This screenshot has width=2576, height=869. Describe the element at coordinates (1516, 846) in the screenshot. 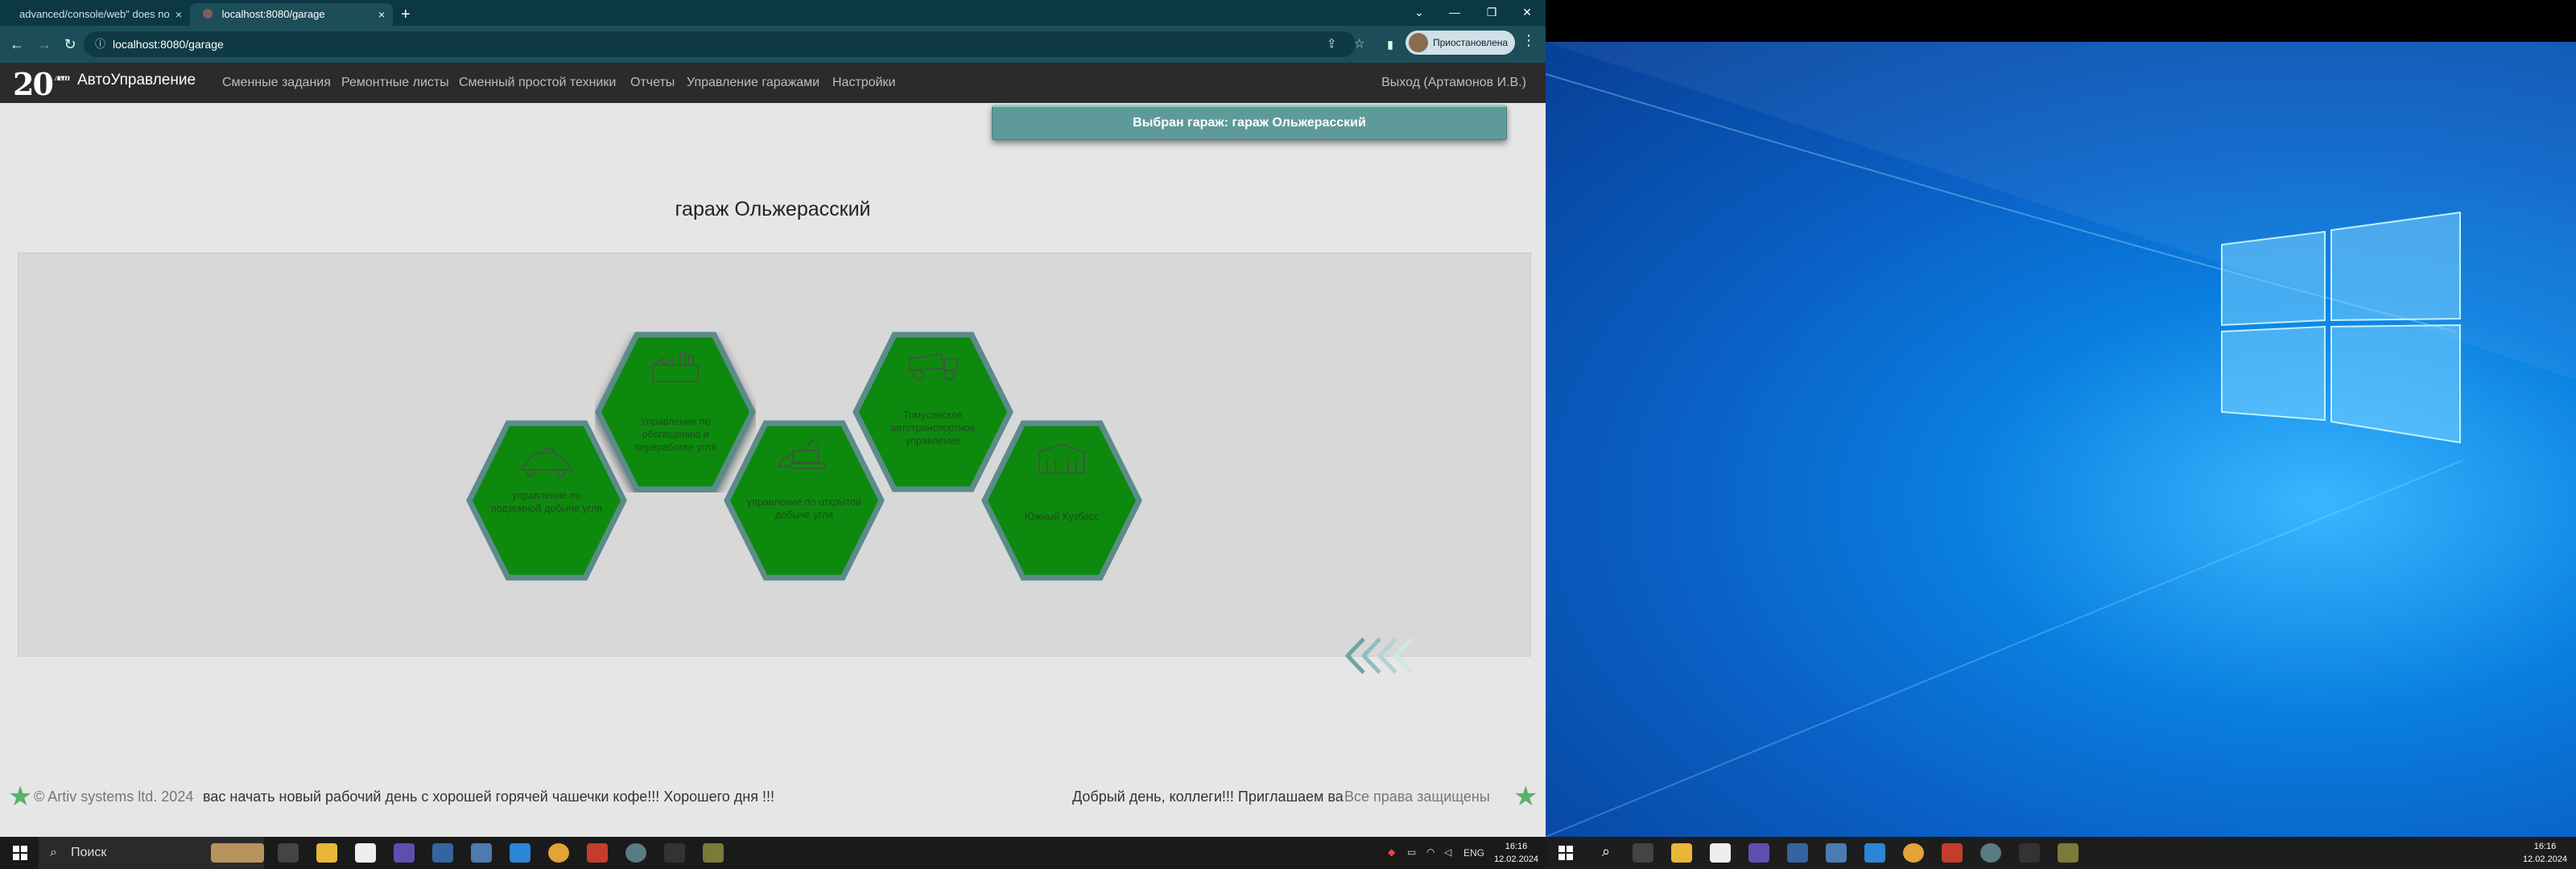

I see `clock-time: 16:16` at that location.